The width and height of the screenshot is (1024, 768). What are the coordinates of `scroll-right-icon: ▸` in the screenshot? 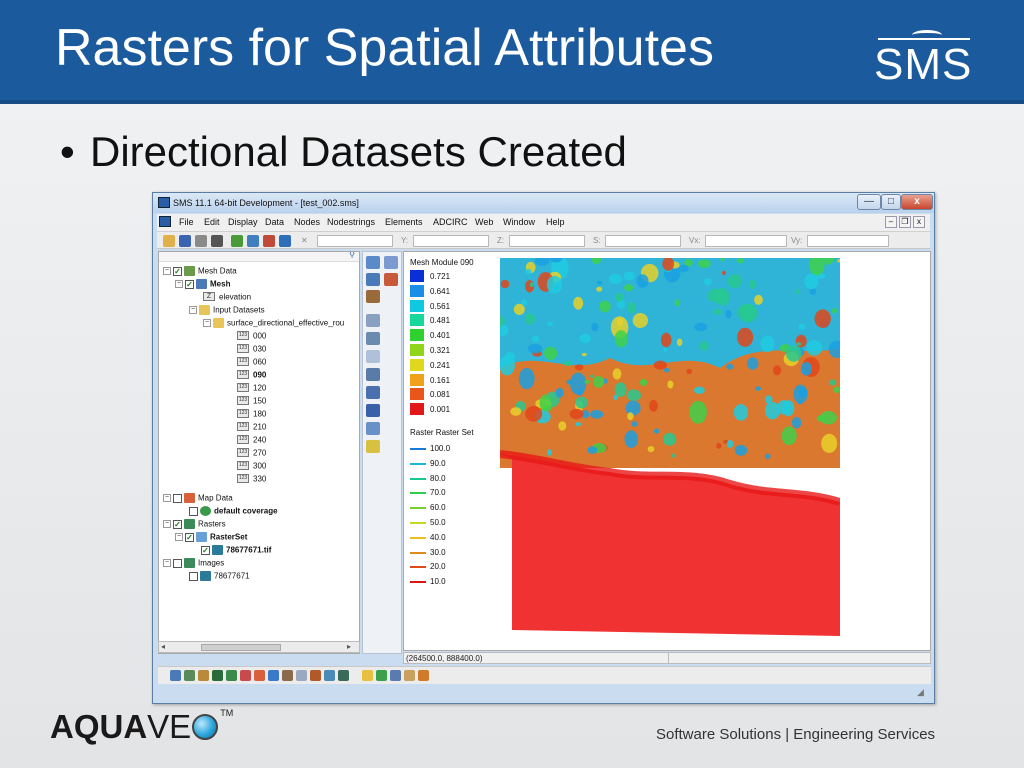 It's located at (349, 646).